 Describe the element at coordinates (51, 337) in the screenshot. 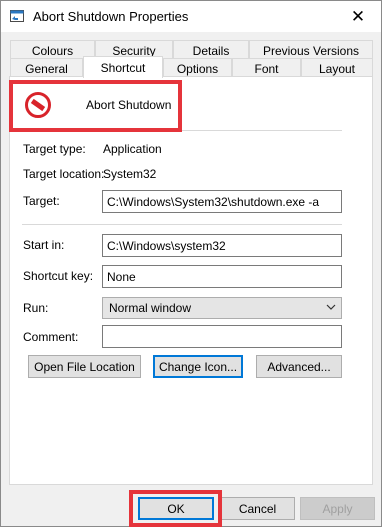

I see `comment-label: Comment:` at that location.